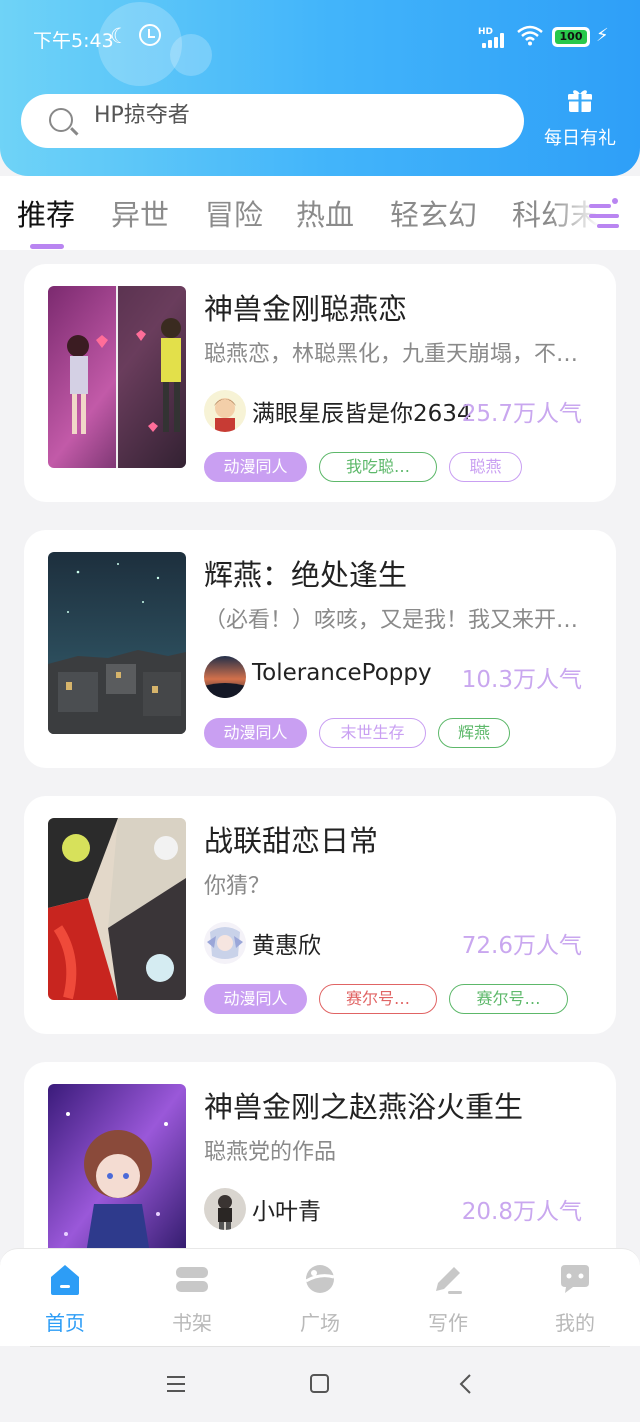 The width and height of the screenshot is (640, 1422). What do you see at coordinates (47, 246) in the screenshot?
I see `active-tab-indicator` at bounding box center [47, 246].